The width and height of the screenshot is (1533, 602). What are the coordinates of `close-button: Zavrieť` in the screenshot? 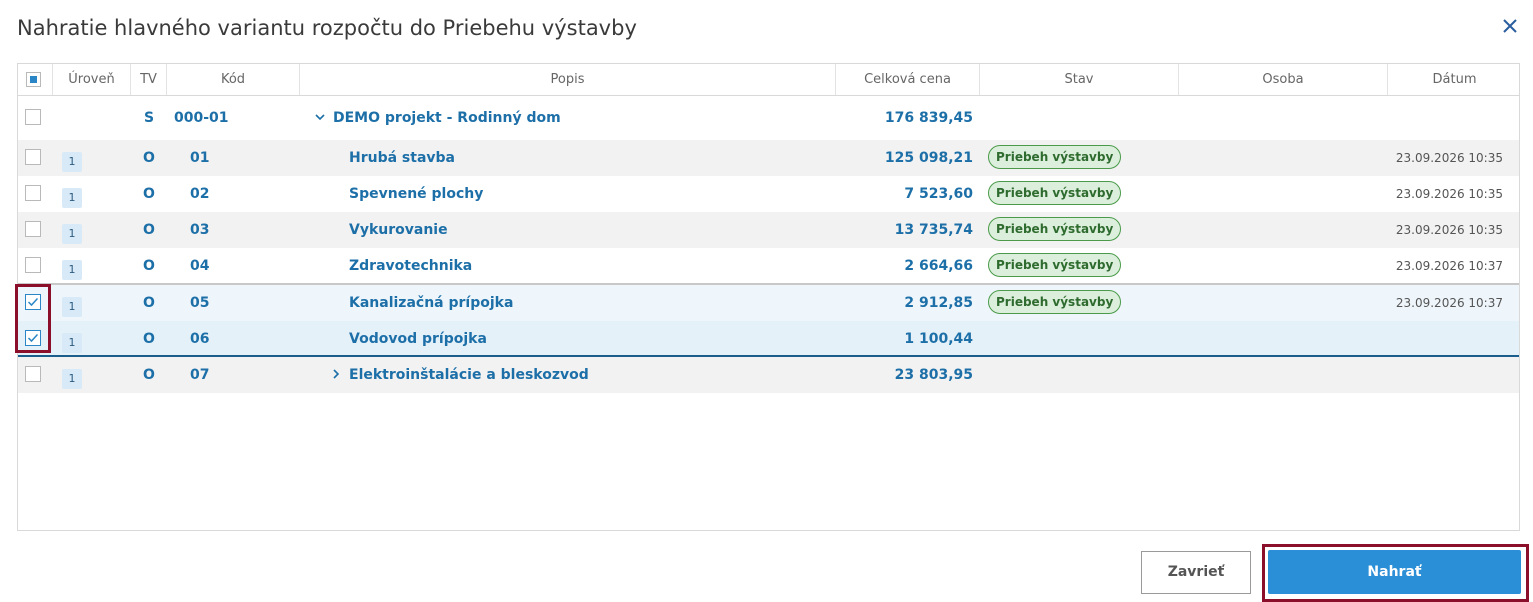 It's located at (1196, 572).